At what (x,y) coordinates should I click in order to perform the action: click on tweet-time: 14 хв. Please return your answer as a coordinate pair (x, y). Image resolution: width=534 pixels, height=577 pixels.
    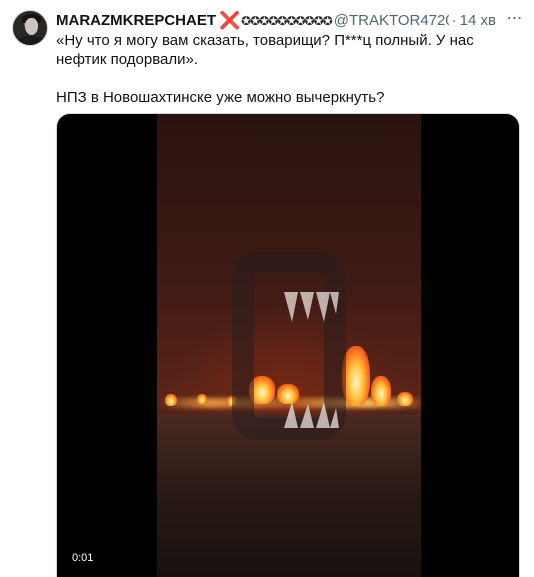
    Looking at the image, I should click on (478, 21).